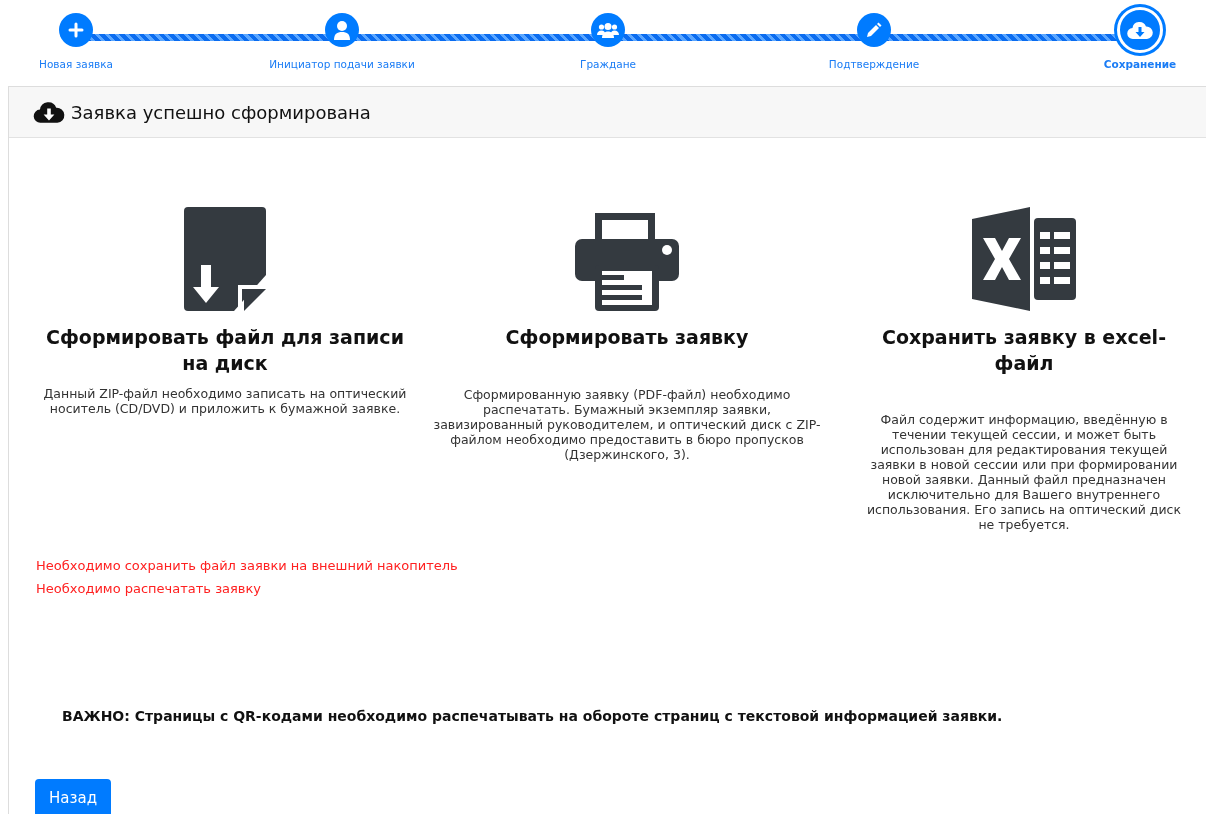 The width and height of the screenshot is (1206, 814). What do you see at coordinates (149, 589) in the screenshot?
I see `warning-message: Необходимо распечатать заявку` at bounding box center [149, 589].